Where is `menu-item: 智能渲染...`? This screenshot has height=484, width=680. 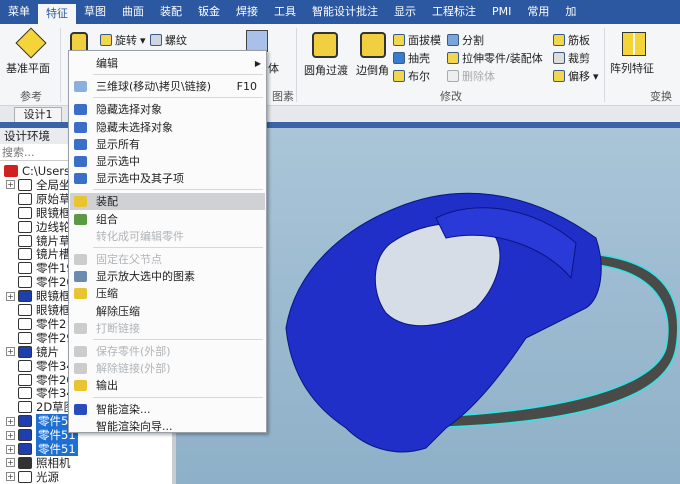
menu-item: 智能渲染... is located at coordinates (167, 409).